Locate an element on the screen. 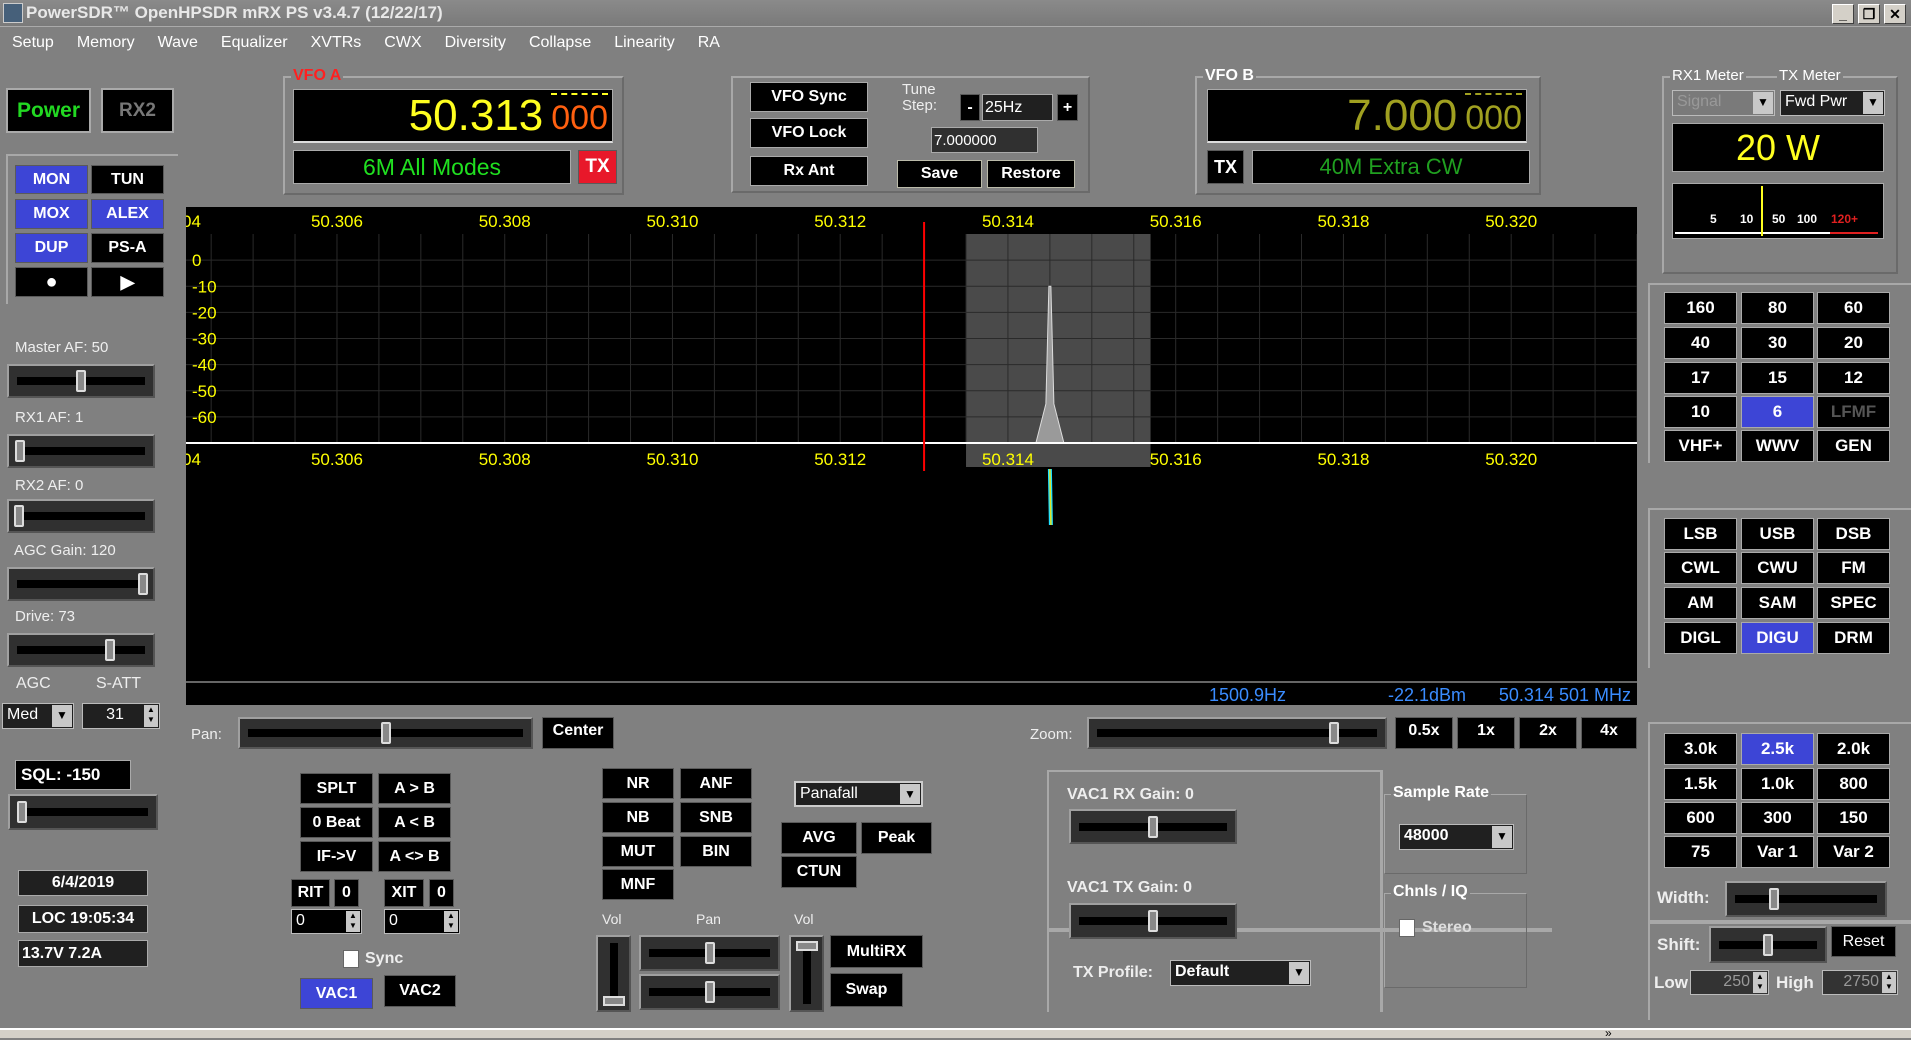 This screenshot has height=1040, width=1911. mode-button-fm: FM is located at coordinates (1853, 568).